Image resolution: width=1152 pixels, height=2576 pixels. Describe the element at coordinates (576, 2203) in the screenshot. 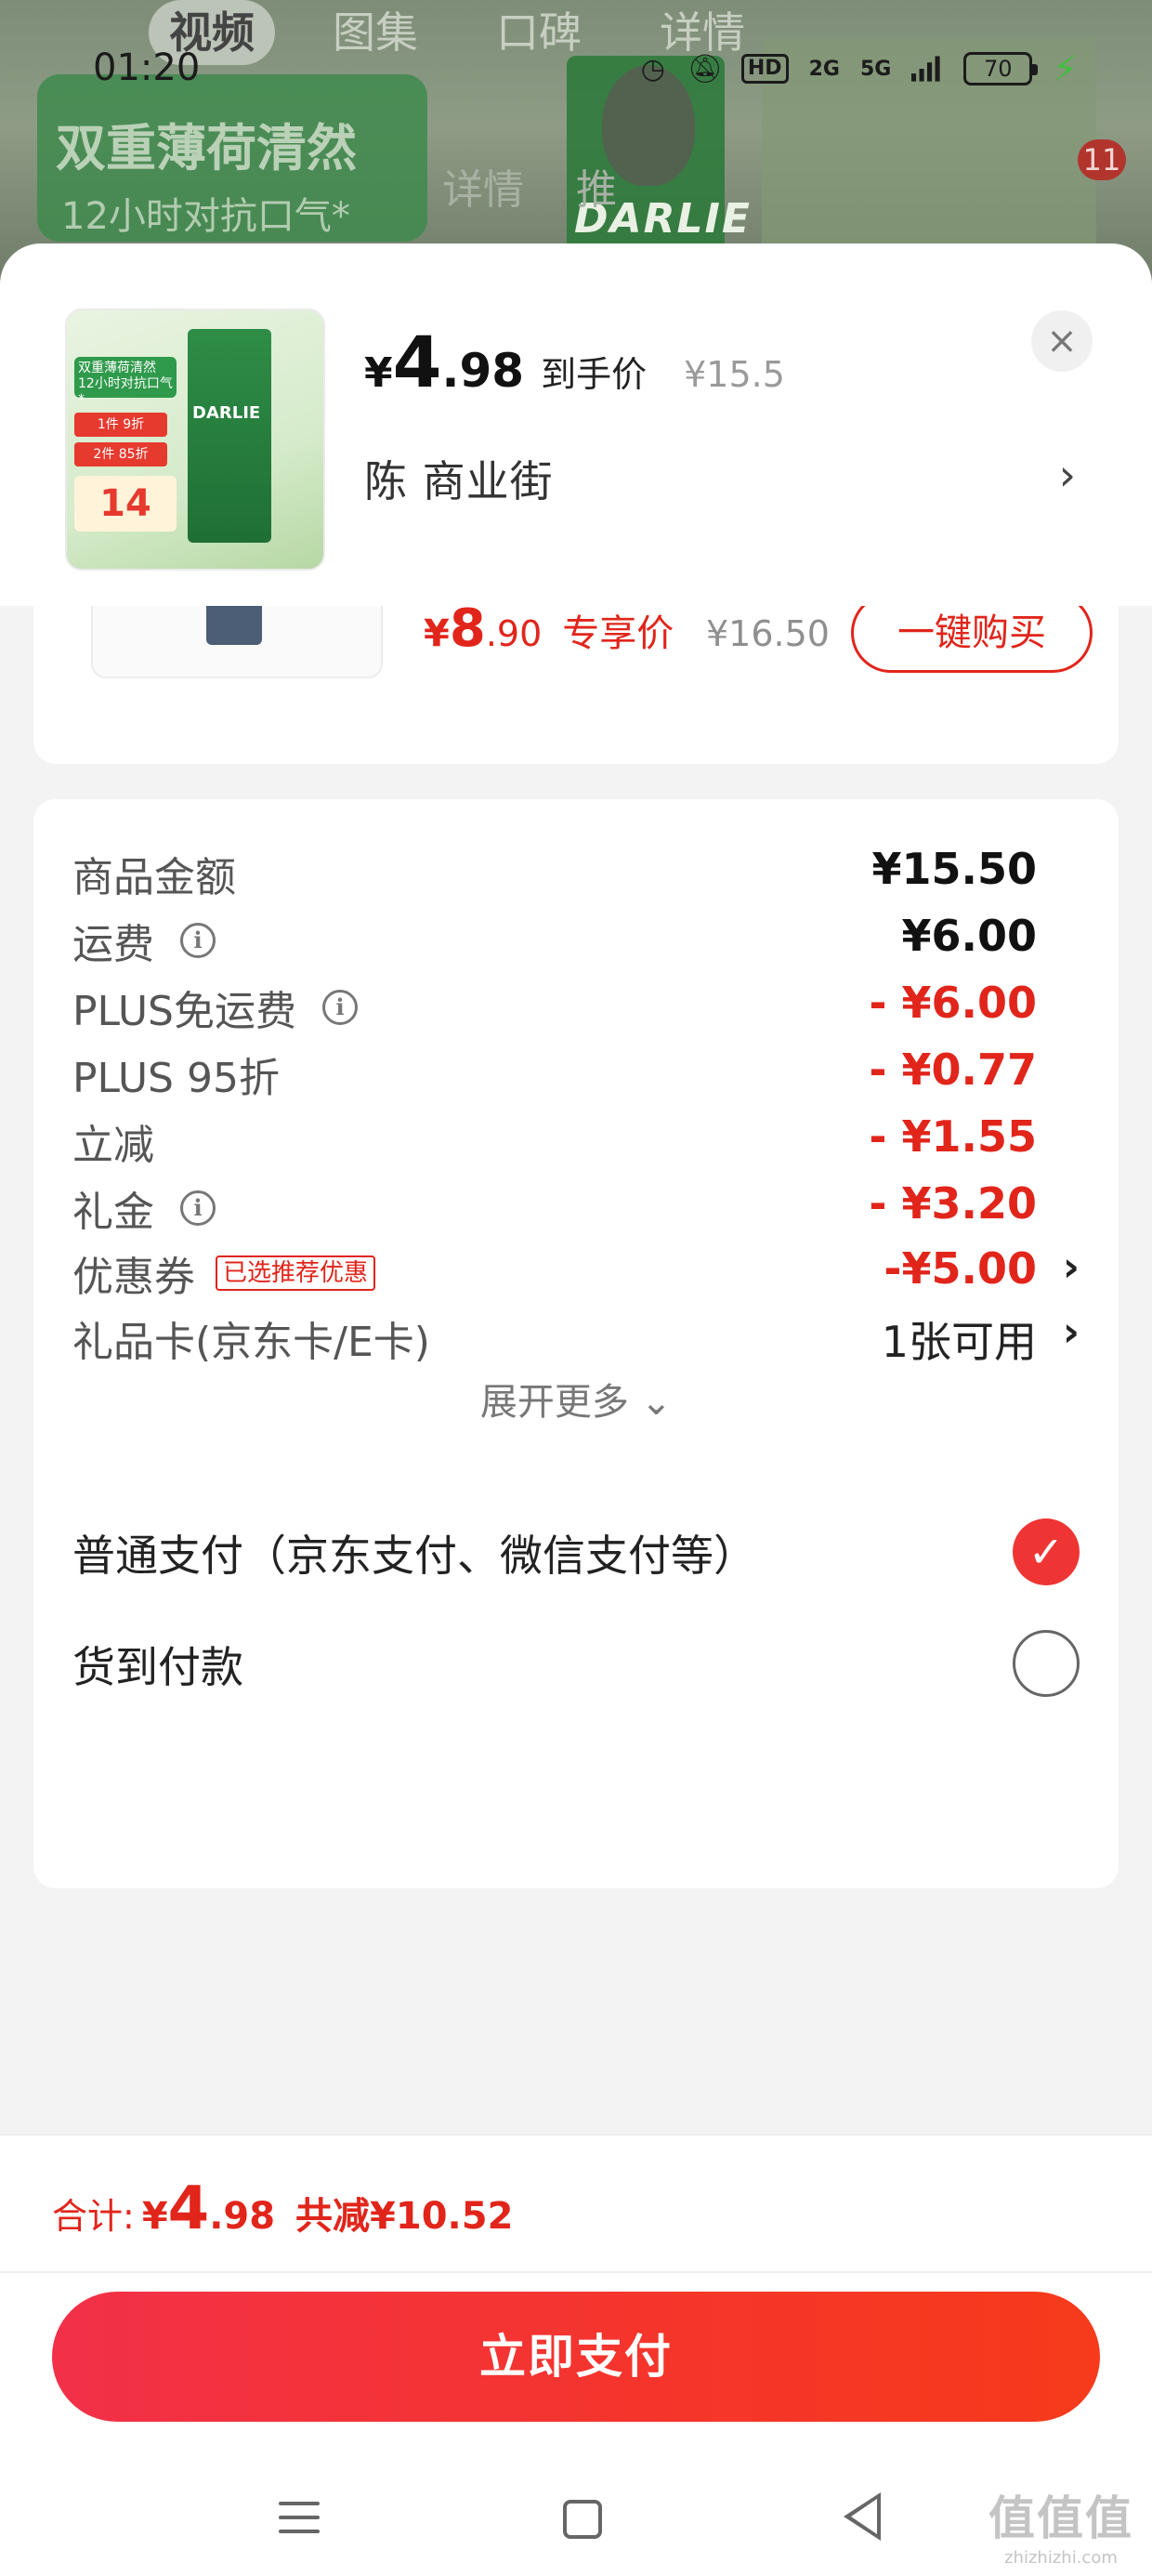

I see `total-summary: 合计: ¥ 4 .98 共减¥10.52` at that location.